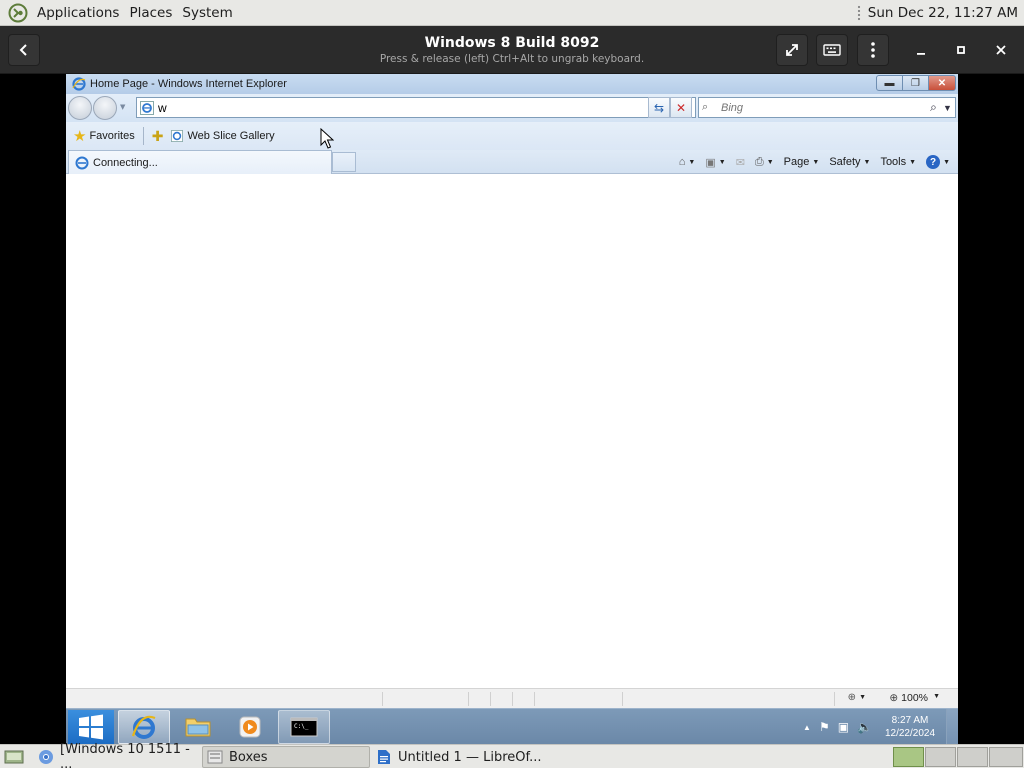 Image resolution: width=1024 pixels, height=768 pixels. I want to click on taskbar-internet-explorer, so click(144, 727).